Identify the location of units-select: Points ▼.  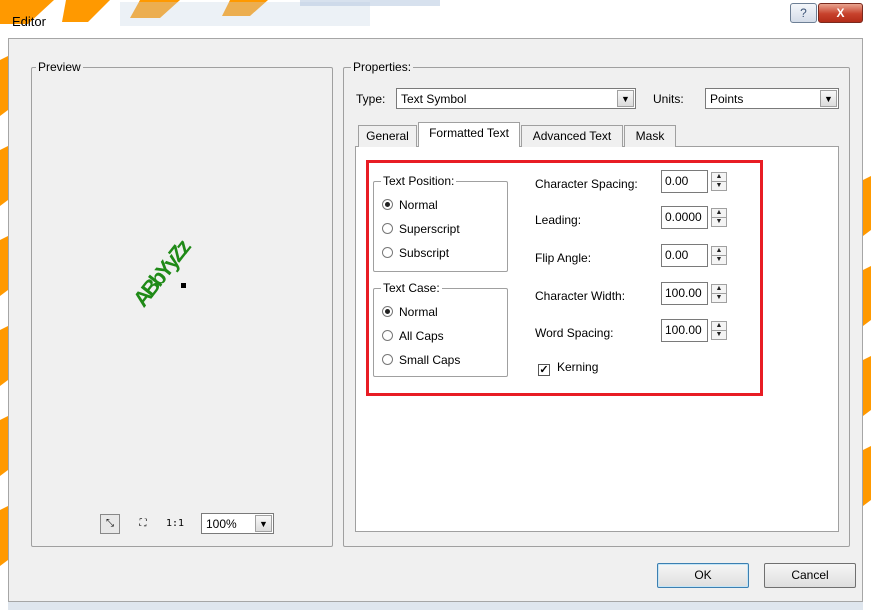
(772, 98).